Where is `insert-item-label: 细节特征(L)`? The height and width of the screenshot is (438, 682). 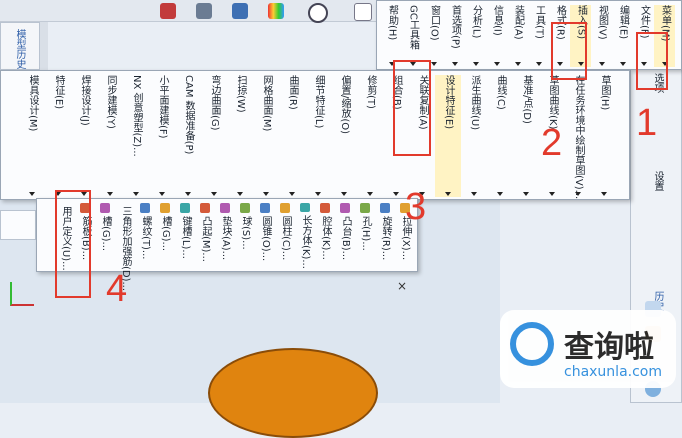 insert-item-label: 细节特征(L) is located at coordinates (318, 102).